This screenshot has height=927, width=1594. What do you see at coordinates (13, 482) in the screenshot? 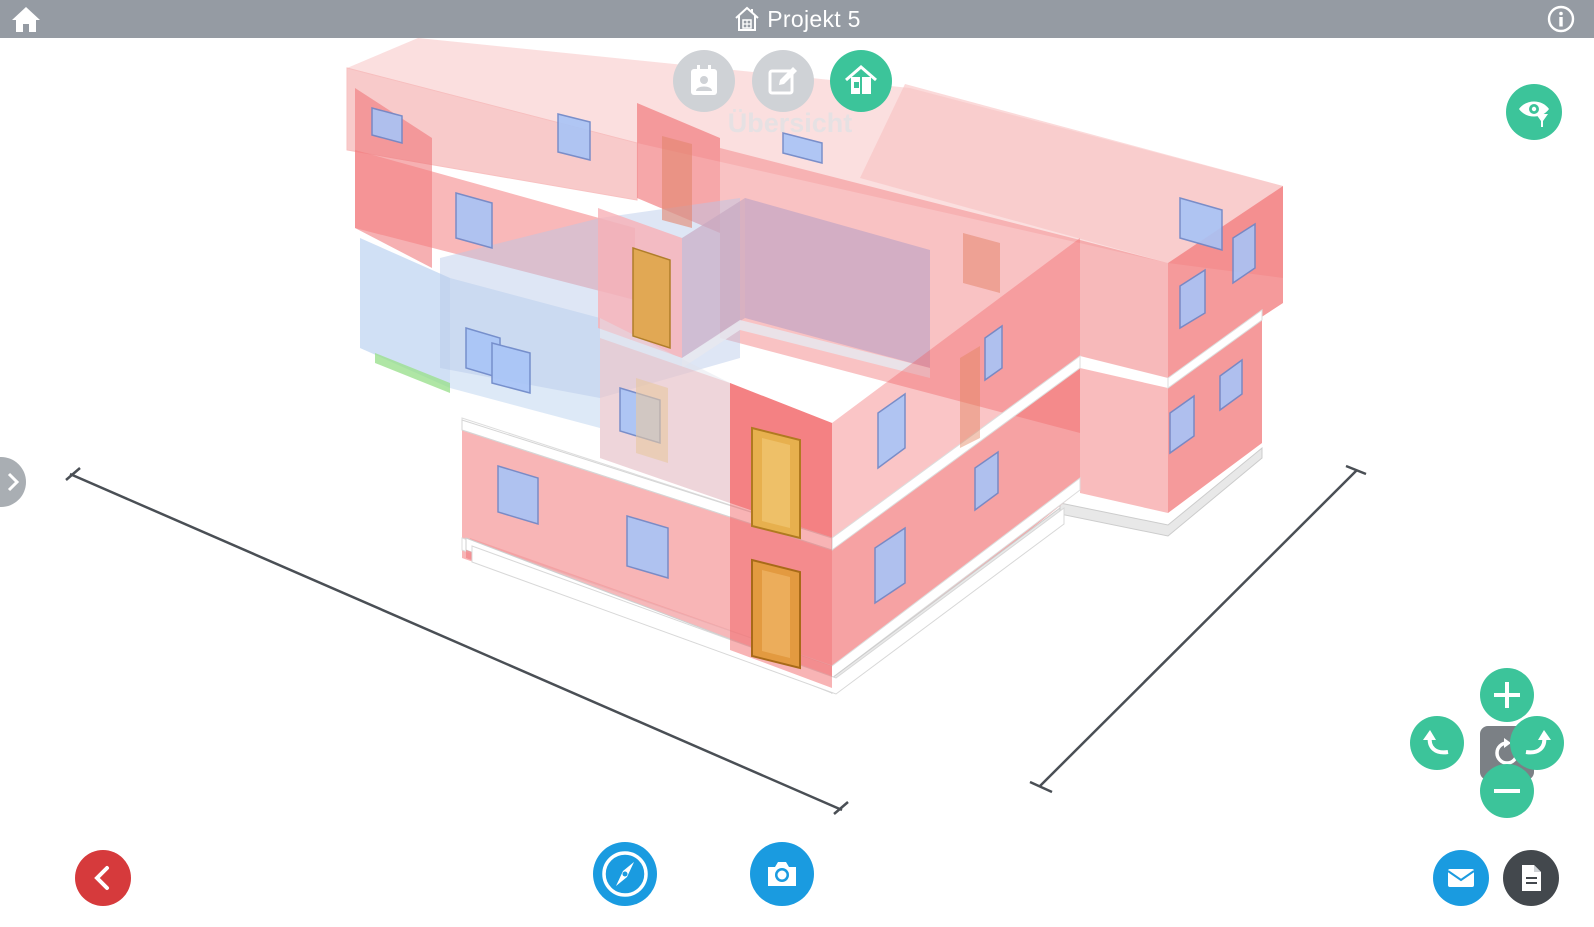
I see `chevron-right-icon` at bounding box center [13, 482].